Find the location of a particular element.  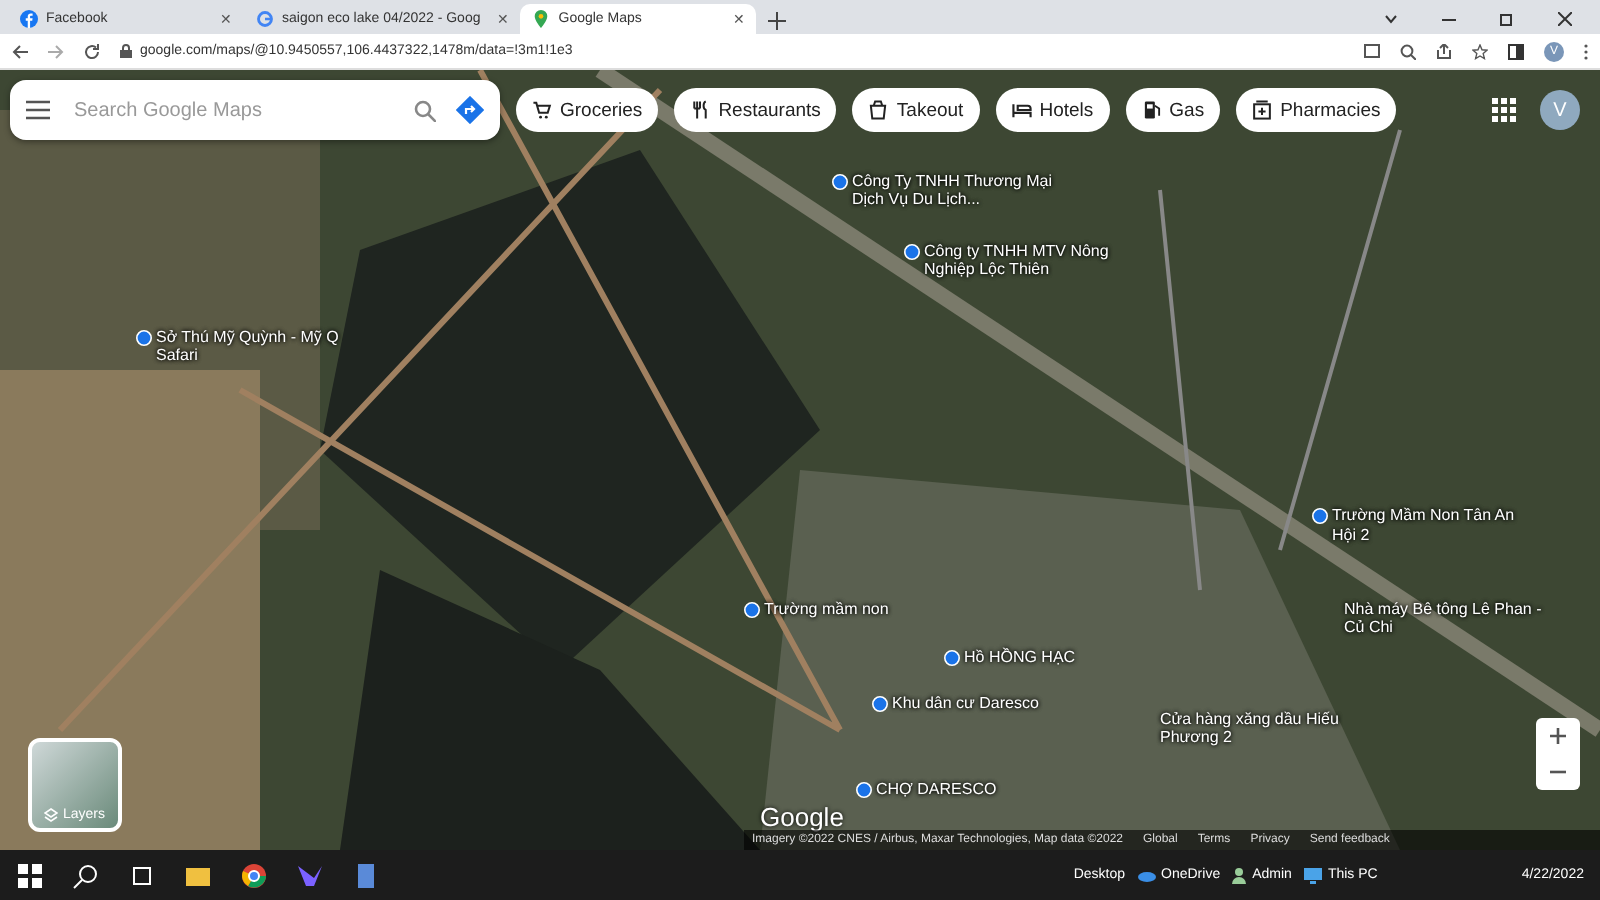

category-chip: Pharmacies is located at coordinates (1316, 110).